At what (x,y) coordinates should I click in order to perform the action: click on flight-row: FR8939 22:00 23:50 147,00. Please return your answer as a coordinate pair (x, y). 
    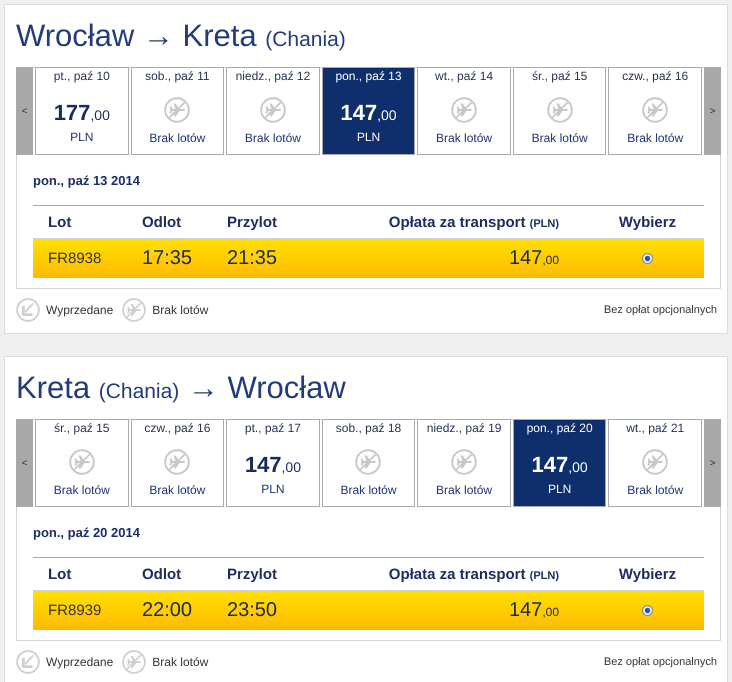
    Looking at the image, I should click on (368, 610).